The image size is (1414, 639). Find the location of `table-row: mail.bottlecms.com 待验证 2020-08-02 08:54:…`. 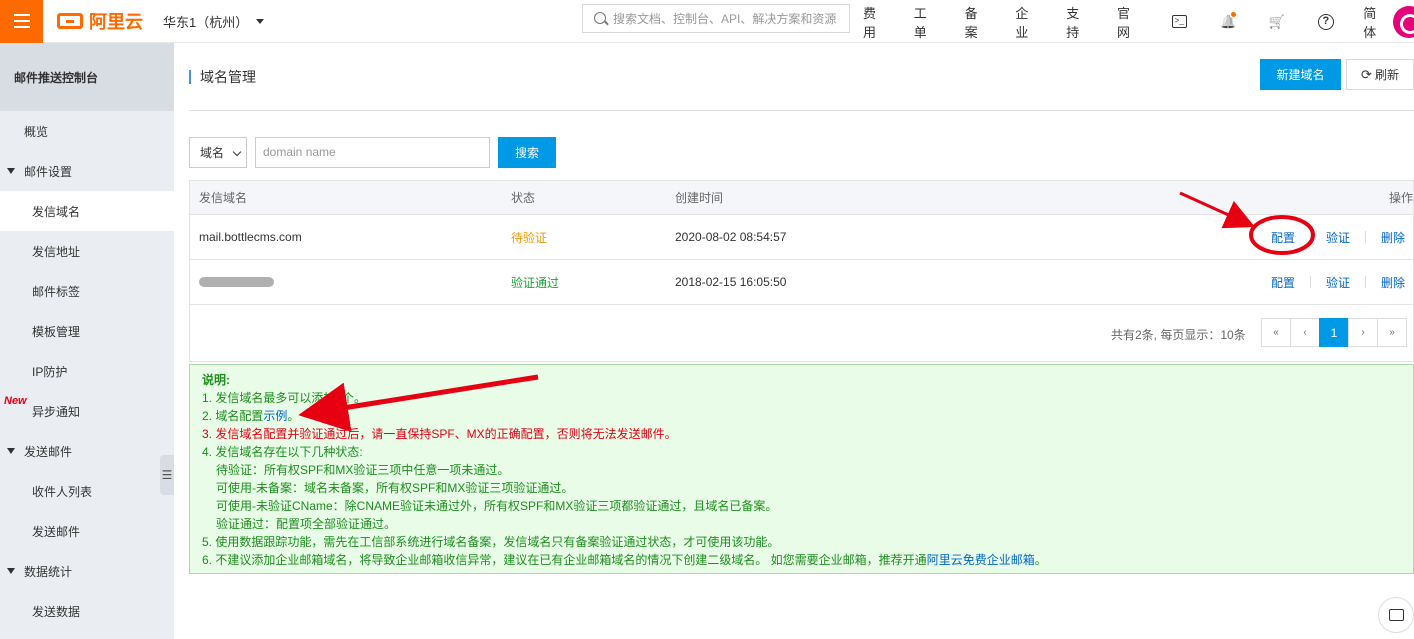

table-row: mail.bottlecms.com 待验证 2020-08-02 08:54:… is located at coordinates (801, 237).